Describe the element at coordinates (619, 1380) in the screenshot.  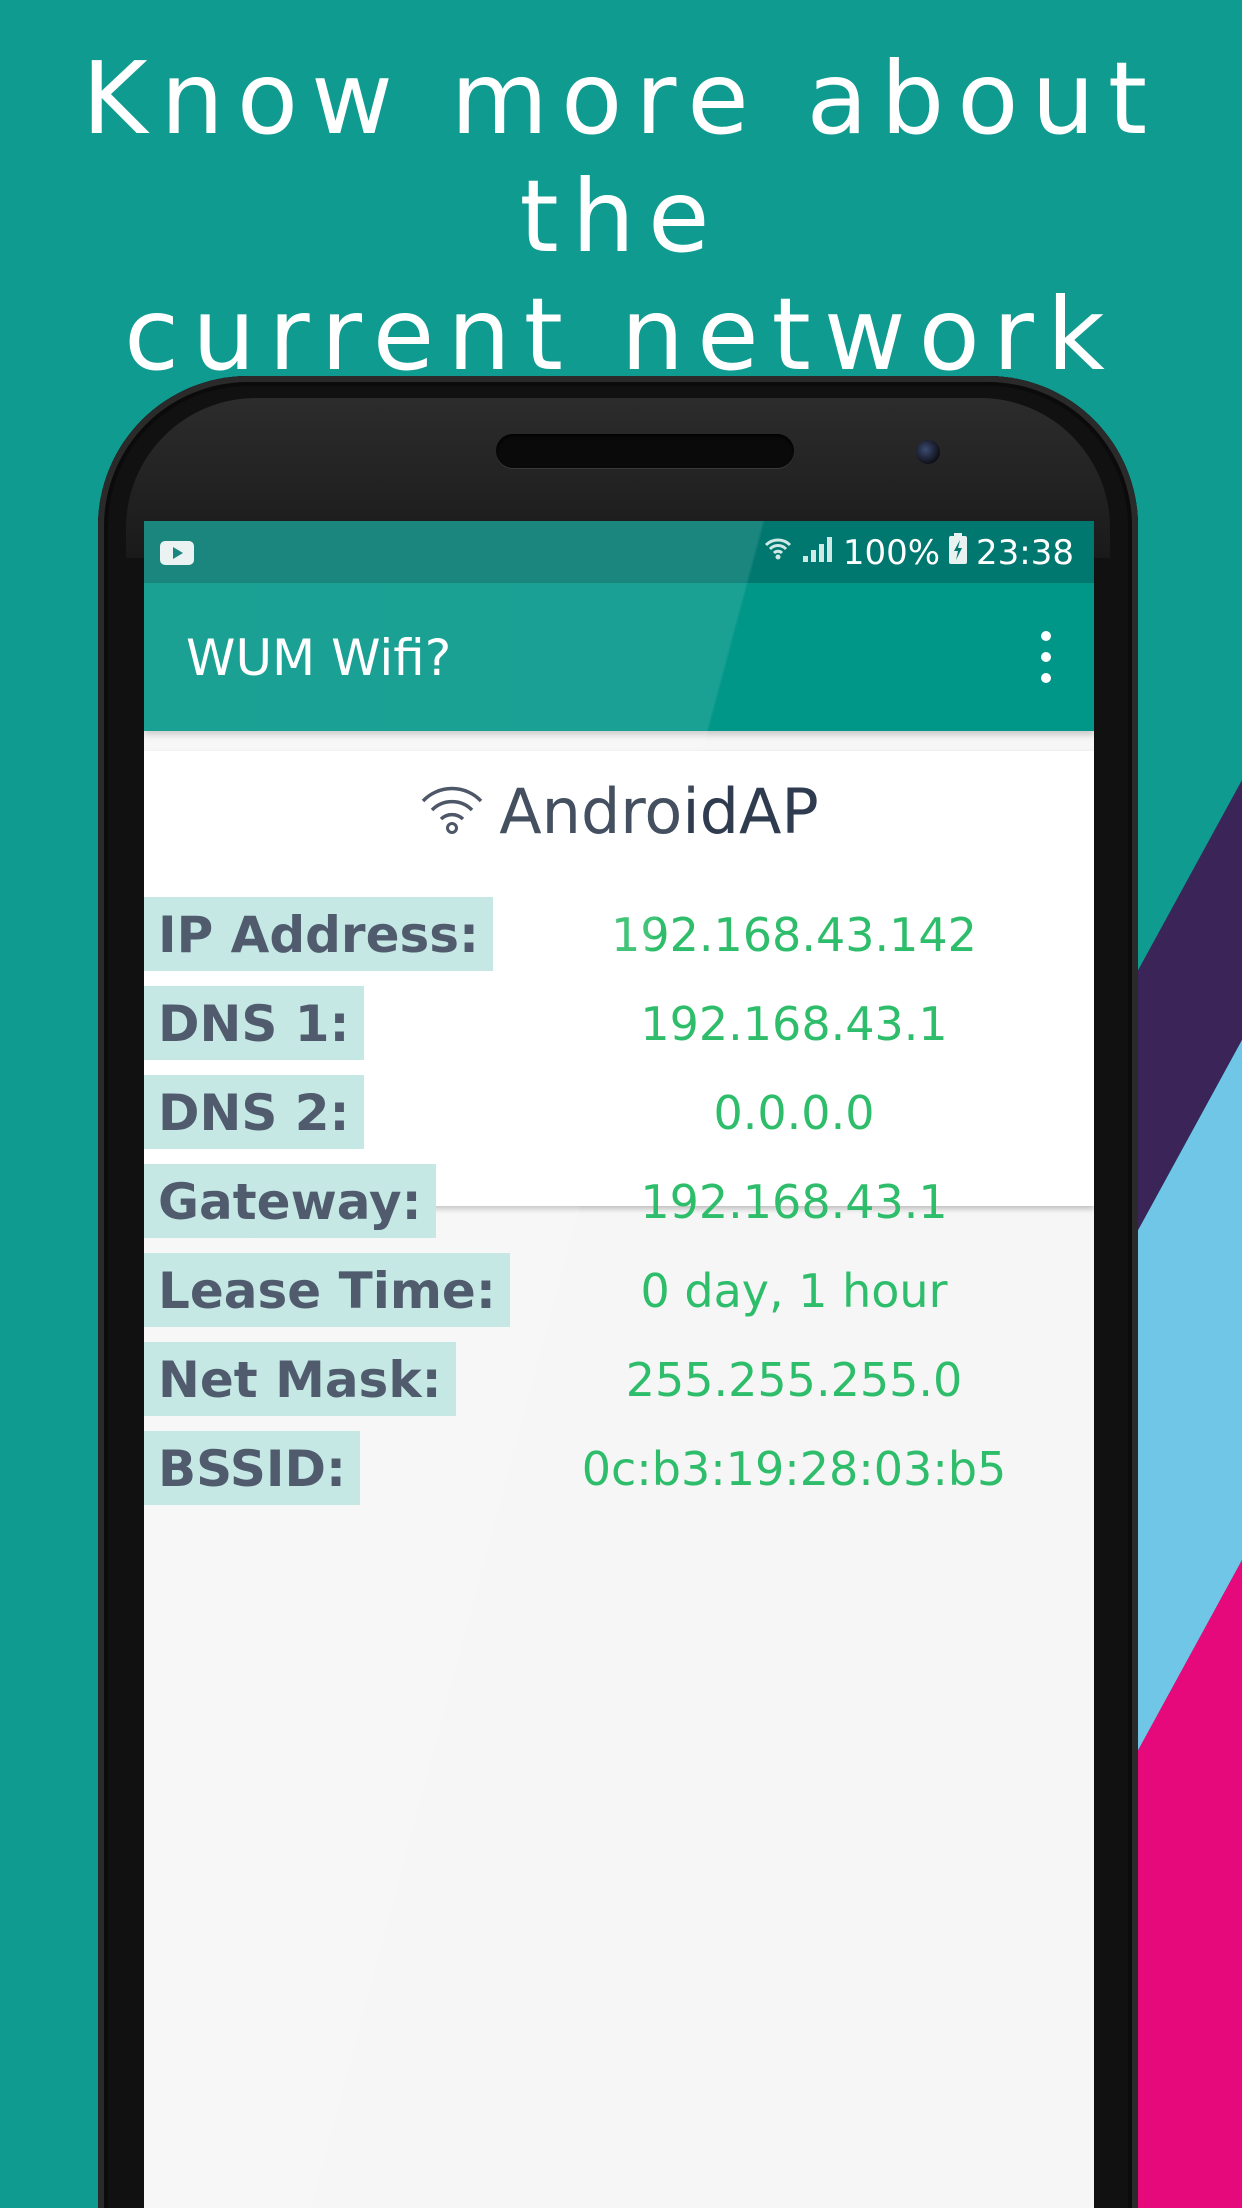
I see `info-row-net-mask: Net Mask: 255.255.255.0` at that location.